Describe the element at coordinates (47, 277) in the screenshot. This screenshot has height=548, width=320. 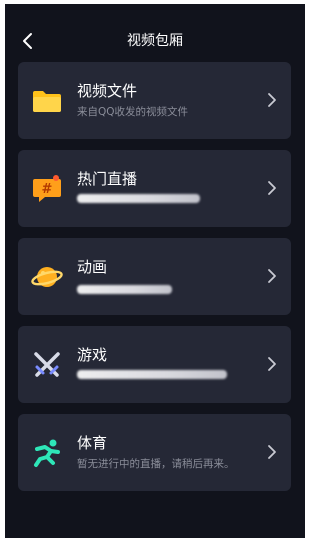
I see `planet-icon` at that location.